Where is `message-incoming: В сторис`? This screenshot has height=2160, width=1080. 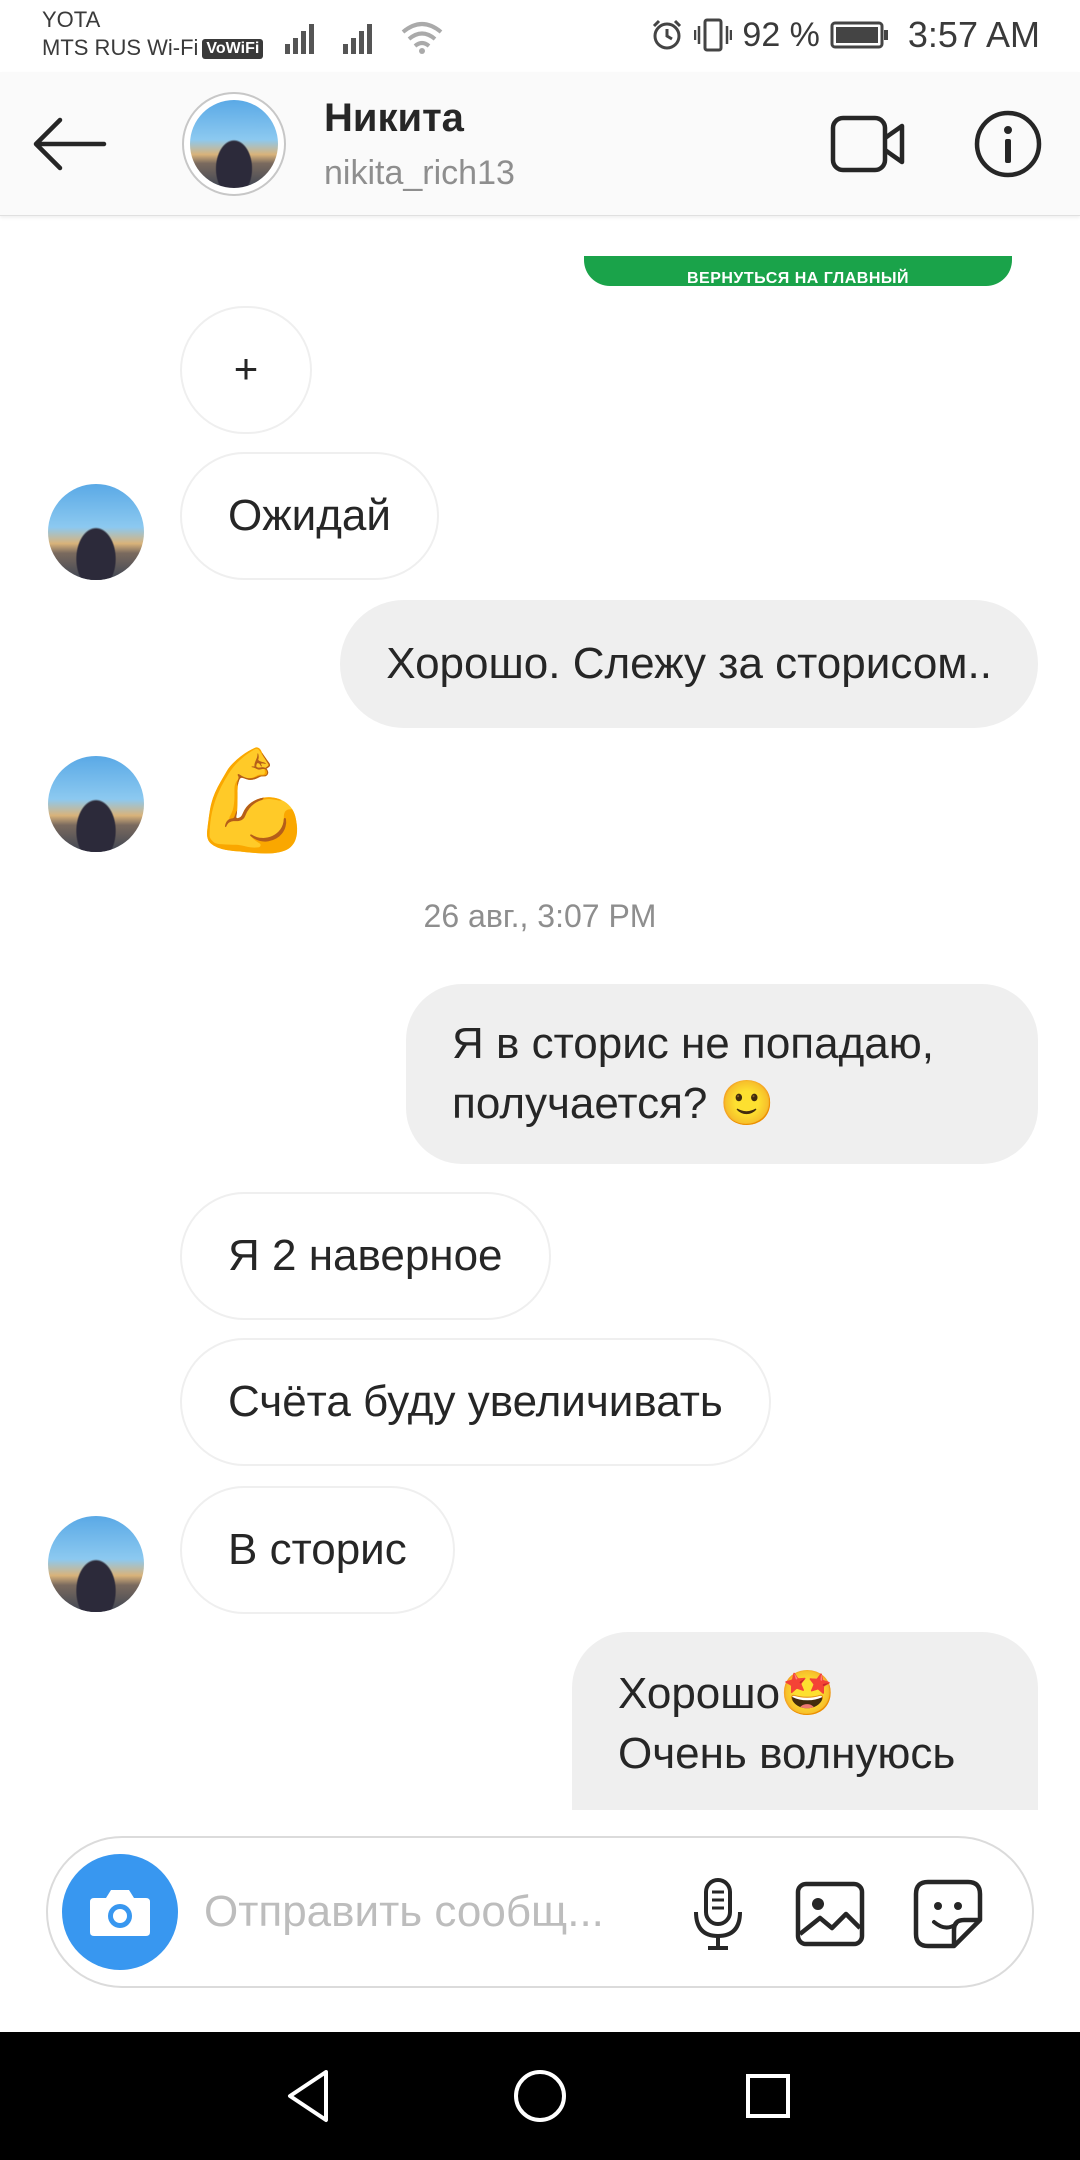
message-incoming: В сторис is located at coordinates (317, 1550).